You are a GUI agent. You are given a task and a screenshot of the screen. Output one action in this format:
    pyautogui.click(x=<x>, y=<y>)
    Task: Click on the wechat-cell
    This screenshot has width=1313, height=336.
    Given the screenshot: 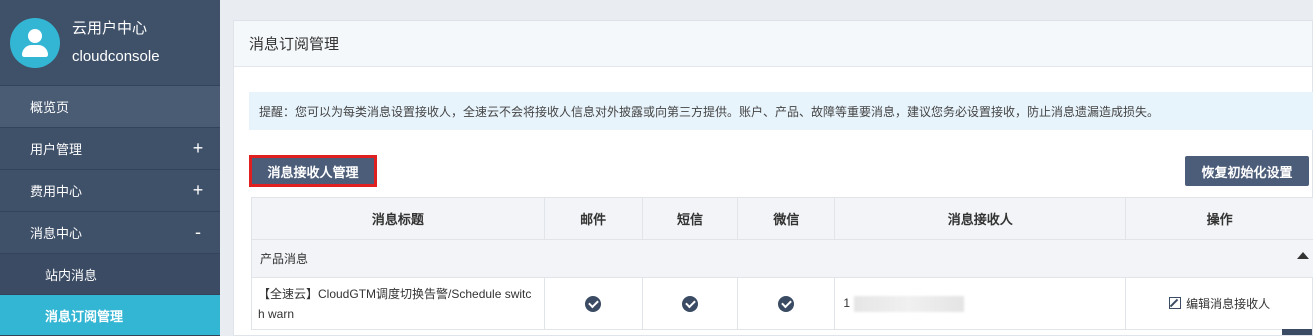 What is the action you would take?
    pyautogui.click(x=786, y=303)
    